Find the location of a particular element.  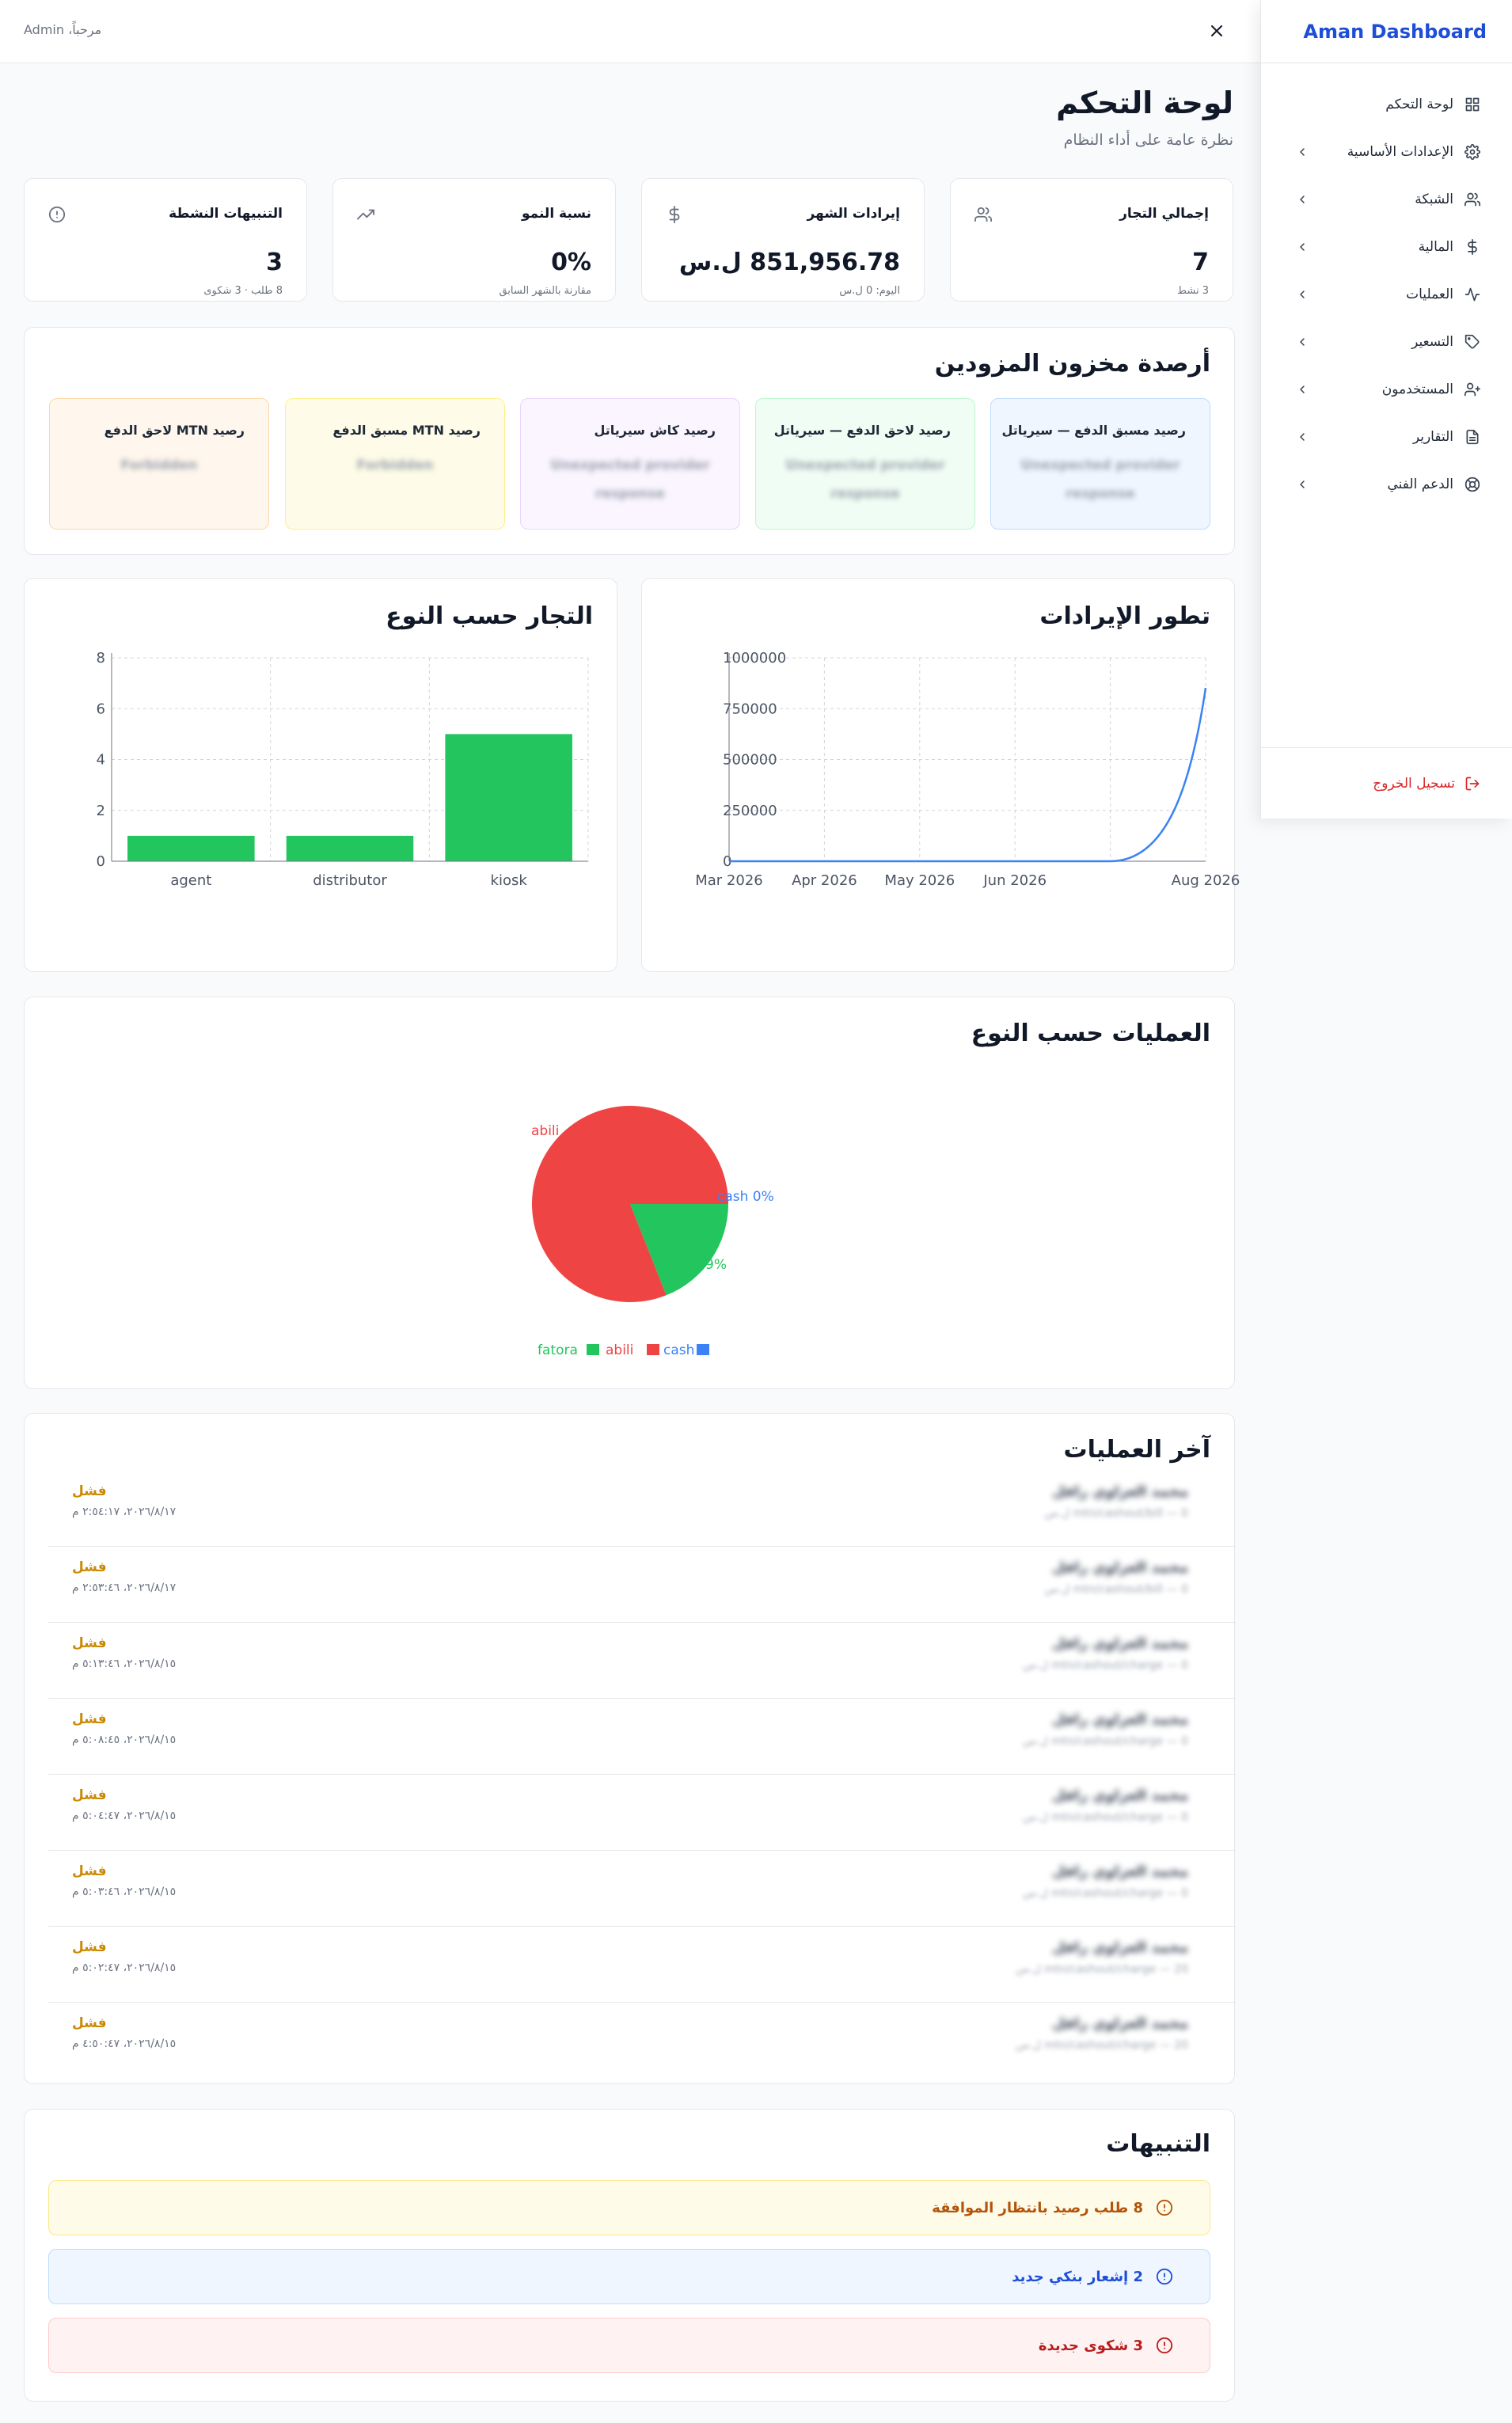

transactions-title: آخر العمليات is located at coordinates (1136, 1450).